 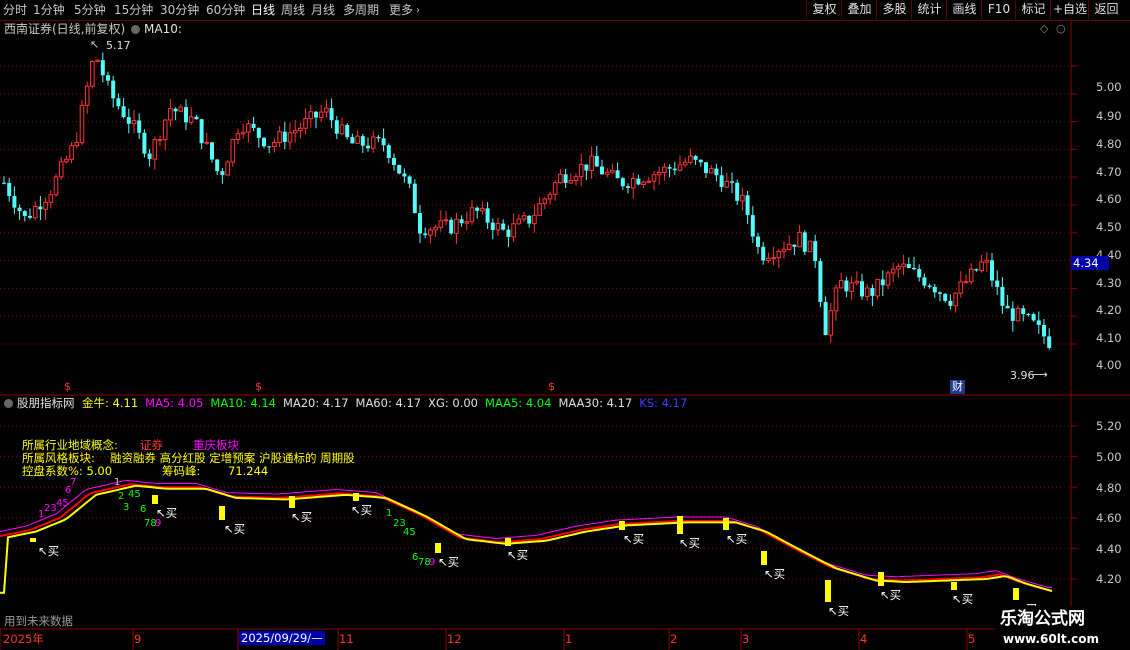 What do you see at coordinates (1044, 29) in the screenshot?
I see `diamond-icon: ◇` at bounding box center [1044, 29].